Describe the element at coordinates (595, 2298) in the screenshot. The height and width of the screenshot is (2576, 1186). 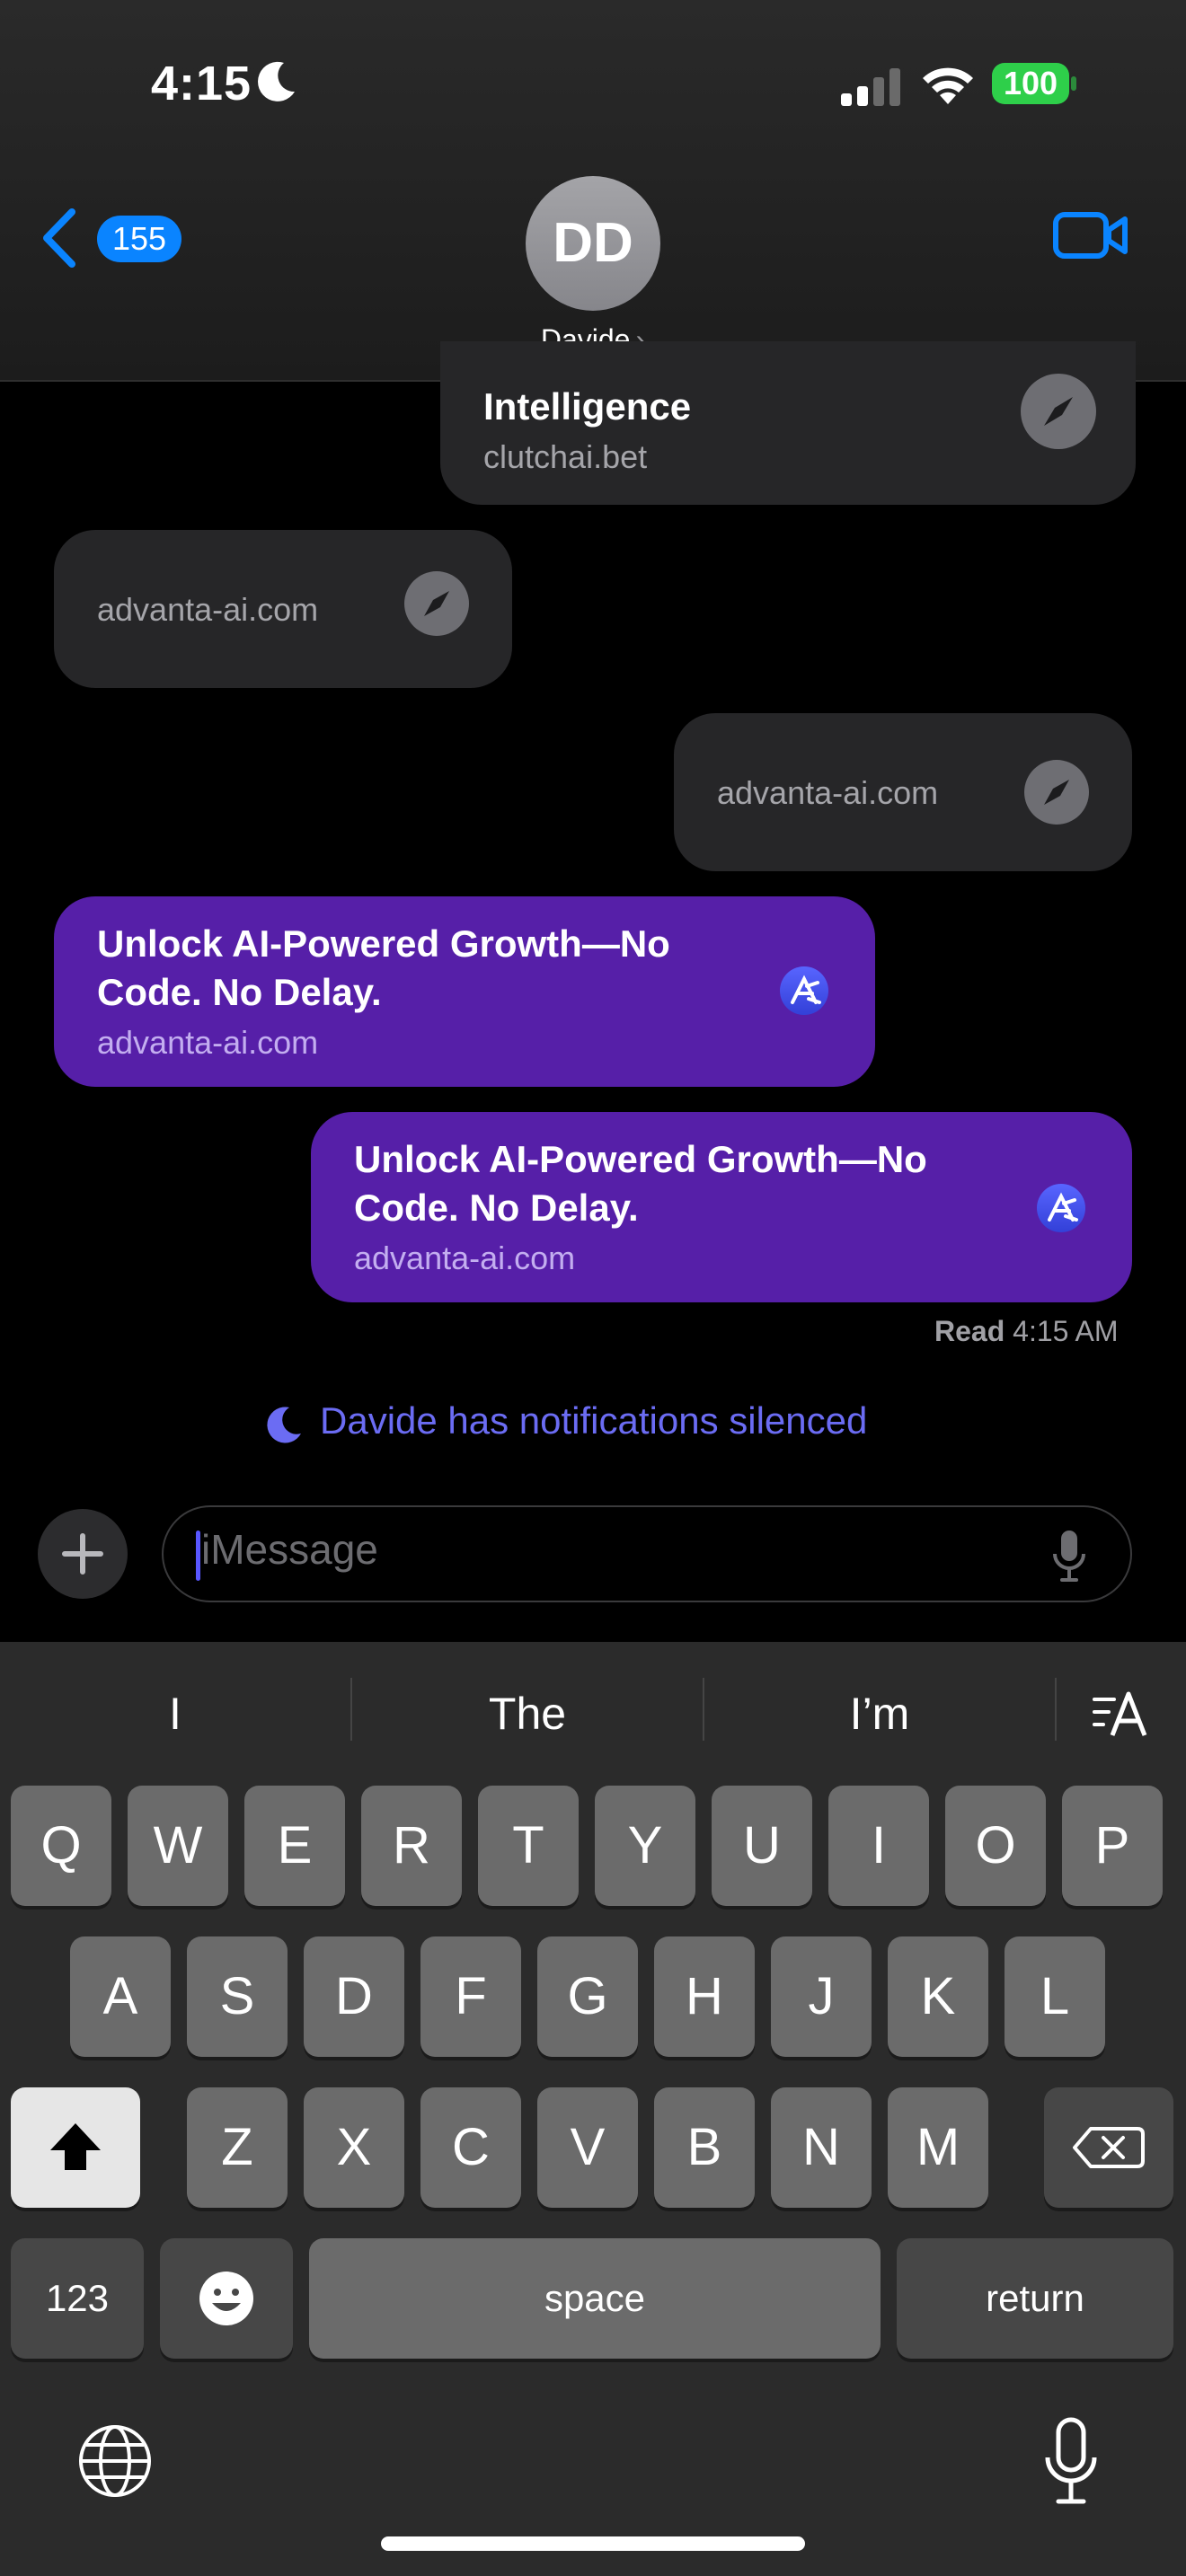
I see `space-key: space` at that location.